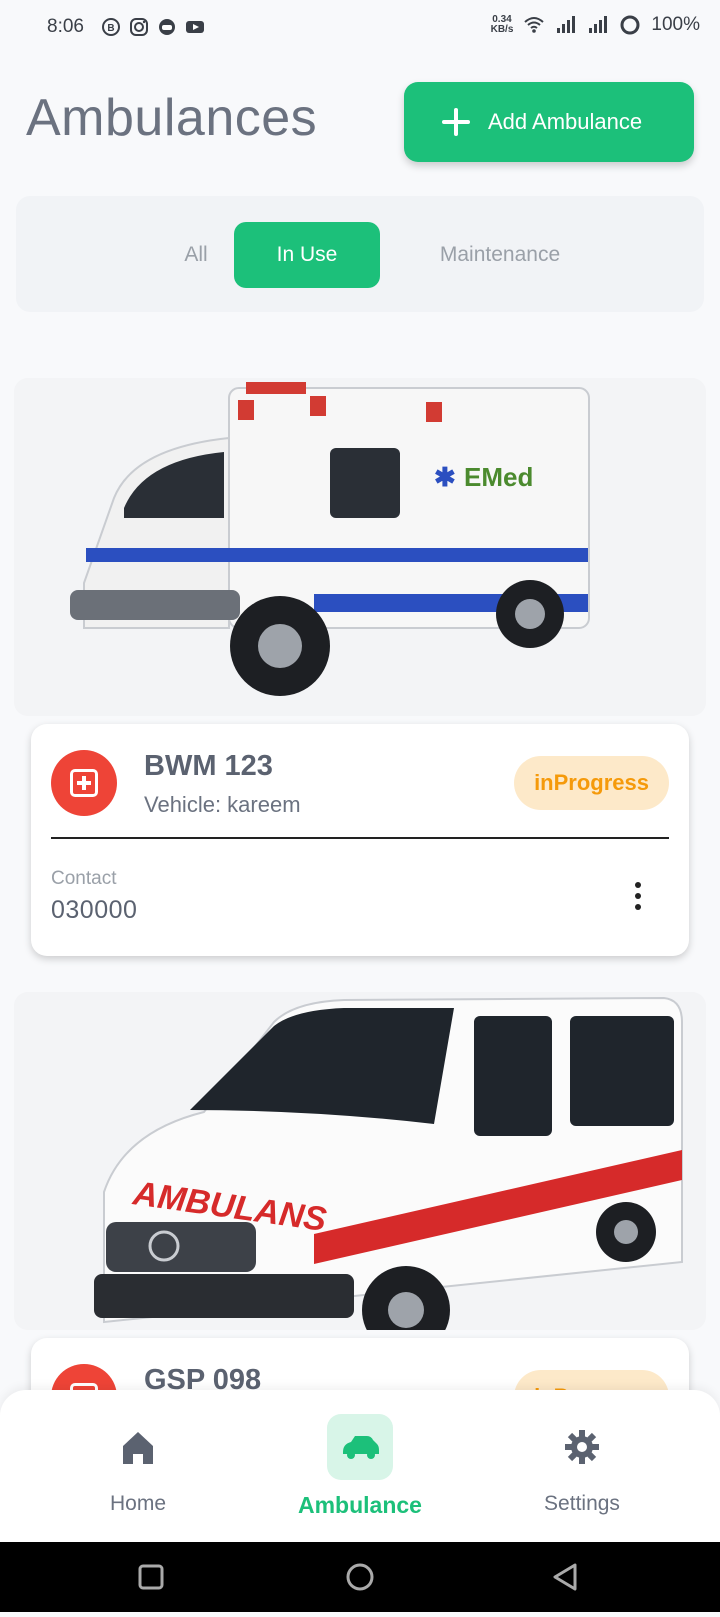 This screenshot has height=1617, width=720. Describe the element at coordinates (498, 477) in the screenshot. I see `svg-text: EMed` at that location.